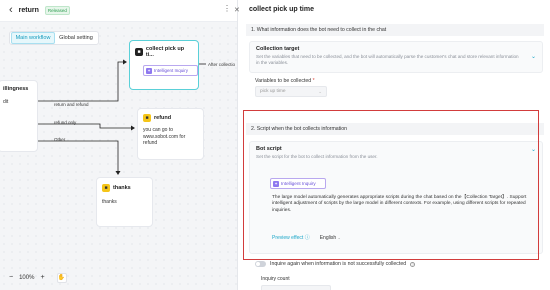 This screenshot has height=290, width=550. I want to click on tab-main-workflow: Main workflow, so click(33, 38).